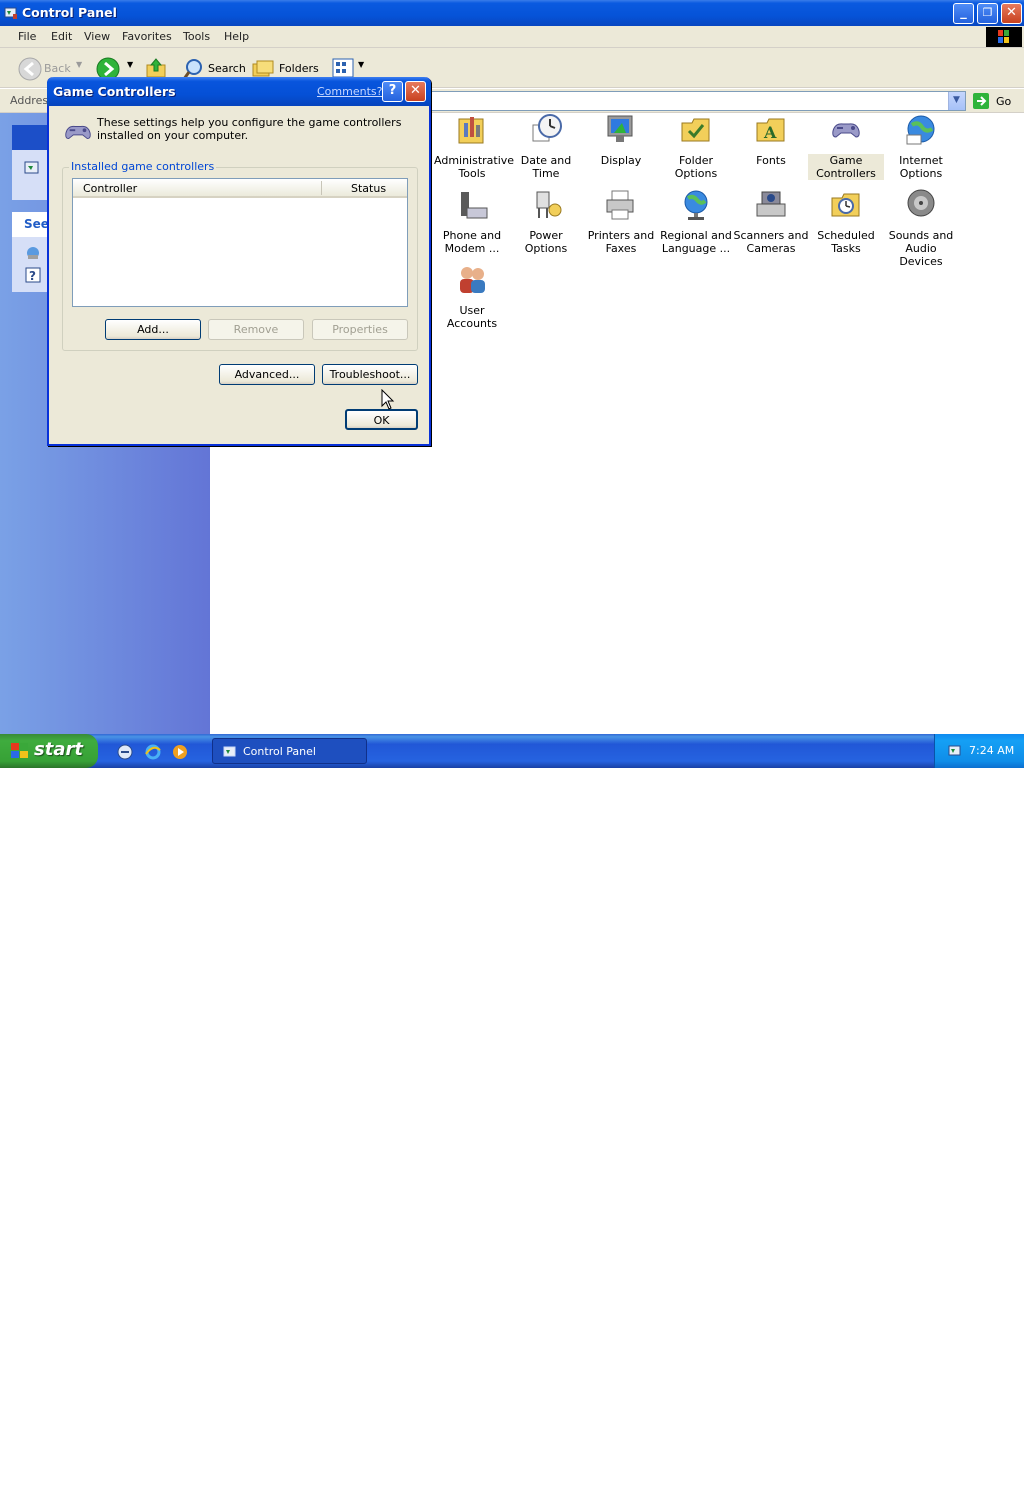 Image resolution: width=1024 pixels, height=1487 pixels. Describe the element at coordinates (143, 166) in the screenshot. I see `group-label: Installed game controllers` at that location.